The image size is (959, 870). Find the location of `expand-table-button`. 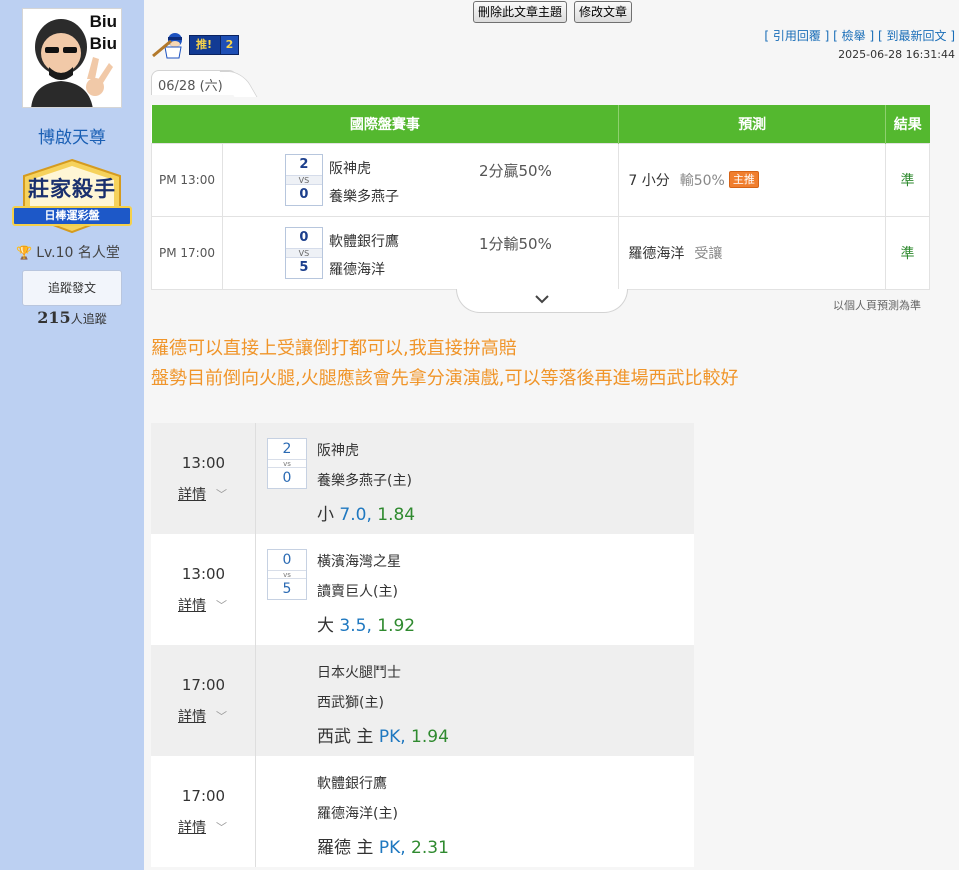

expand-table-button is located at coordinates (542, 301).